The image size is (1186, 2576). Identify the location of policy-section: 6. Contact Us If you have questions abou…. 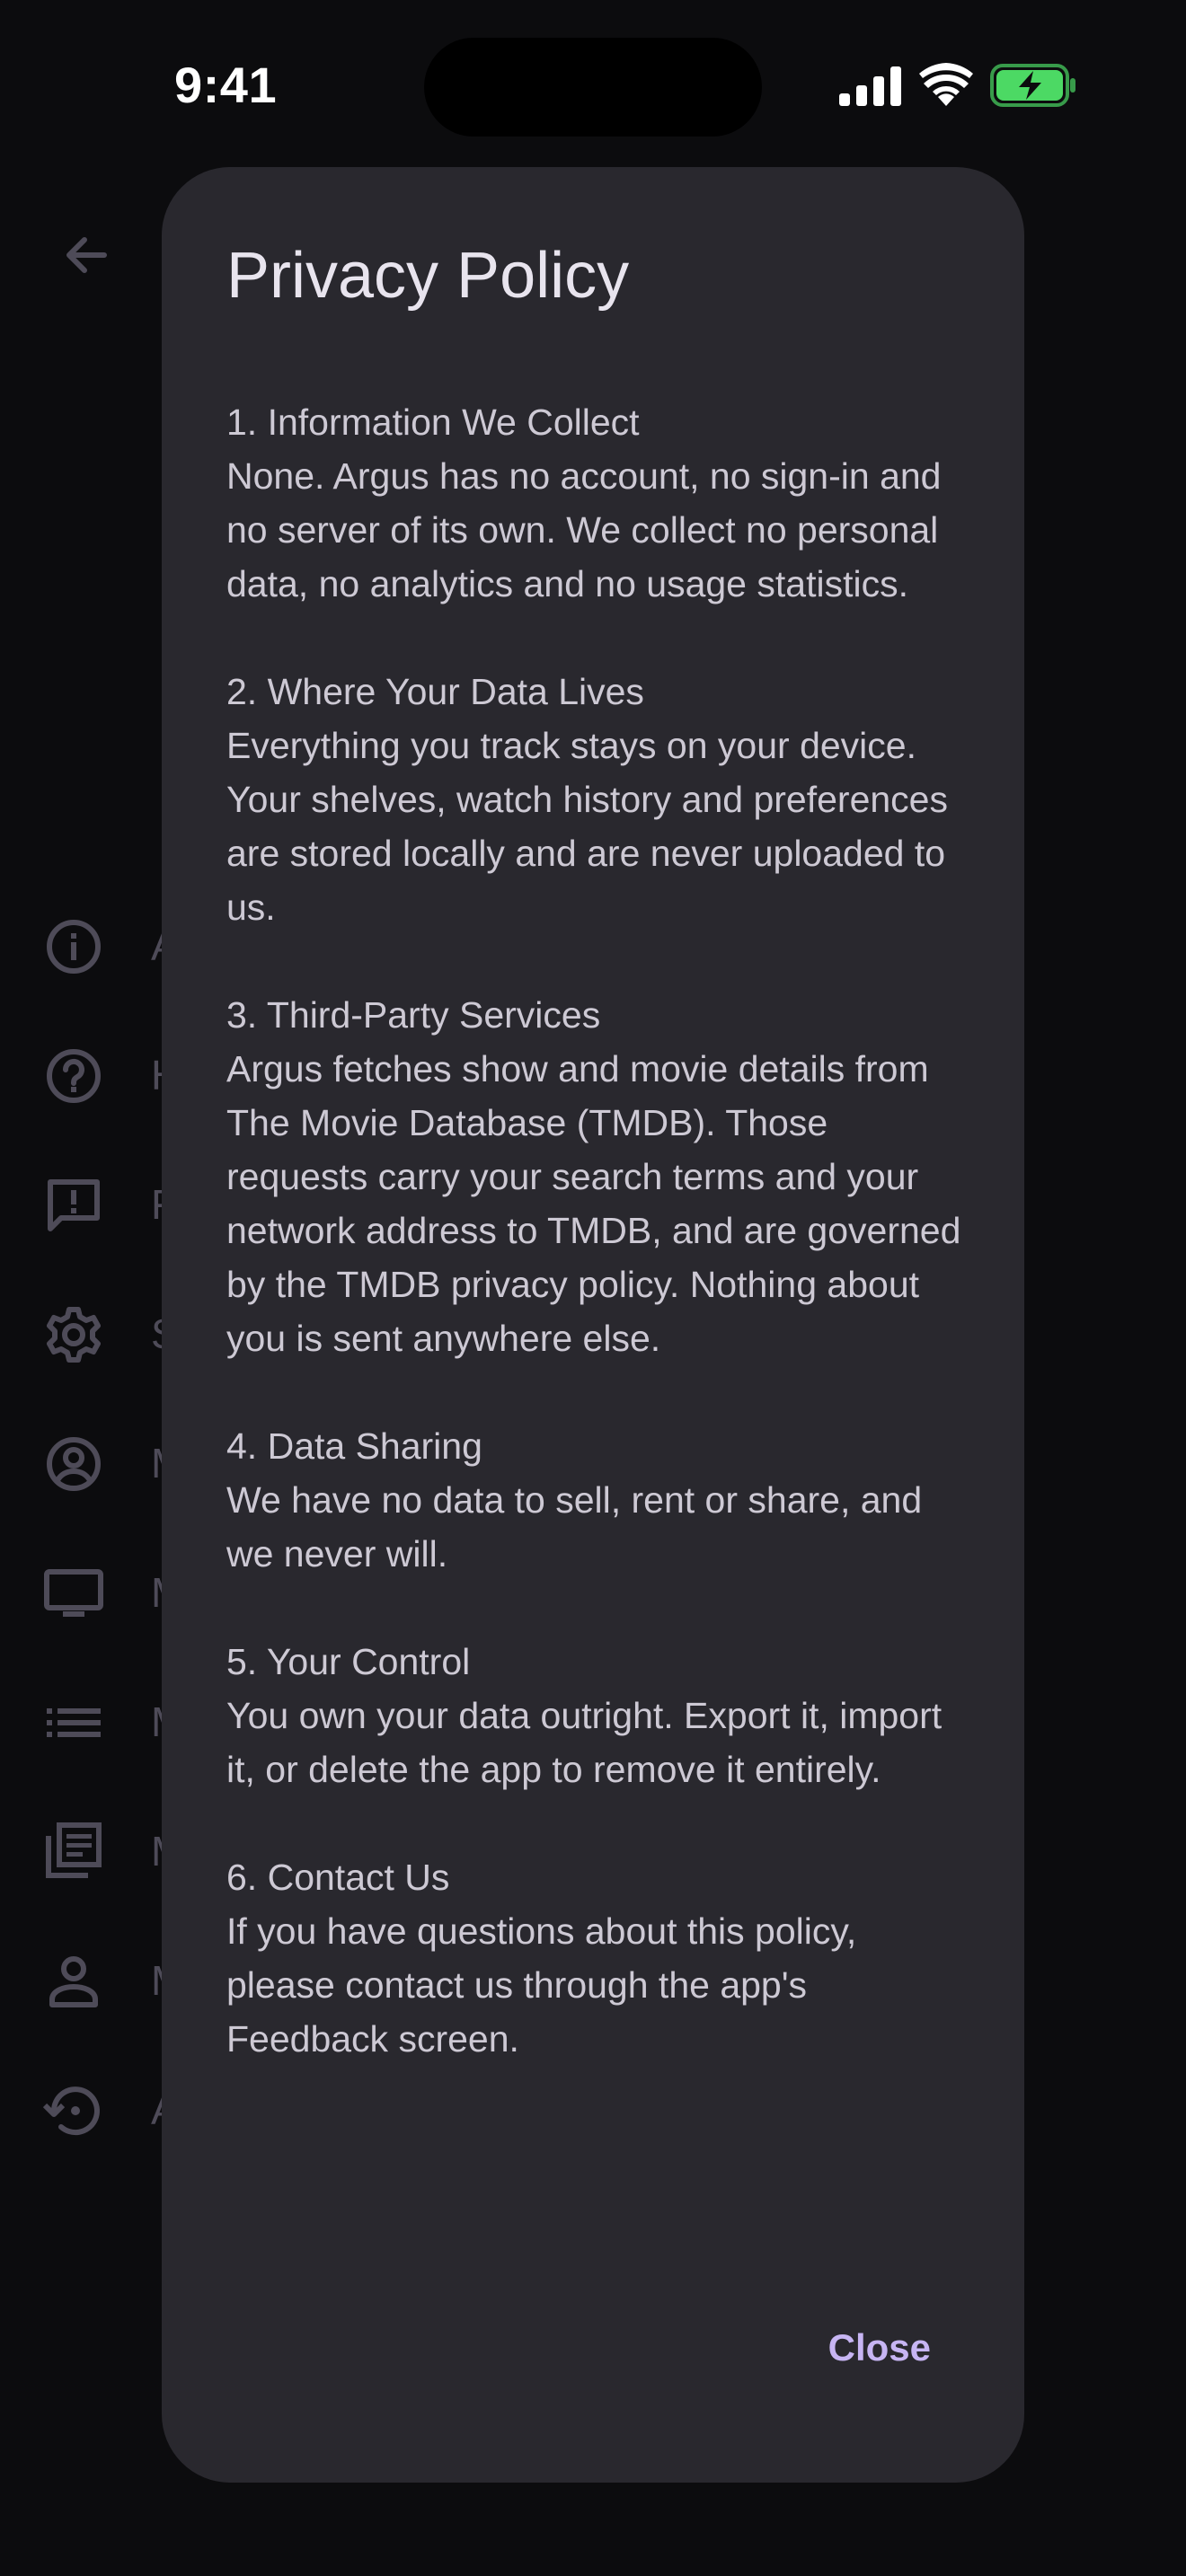
(599, 1958).